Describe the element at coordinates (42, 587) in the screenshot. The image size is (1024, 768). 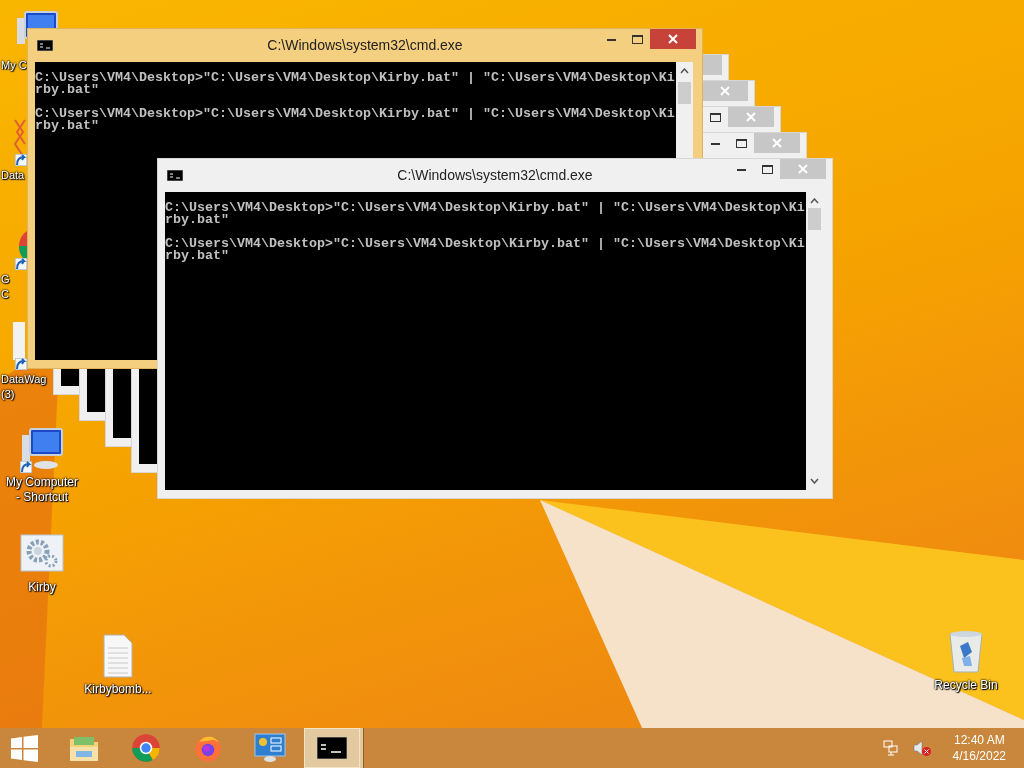
I see `desktop-icon-label: Kirby` at that location.